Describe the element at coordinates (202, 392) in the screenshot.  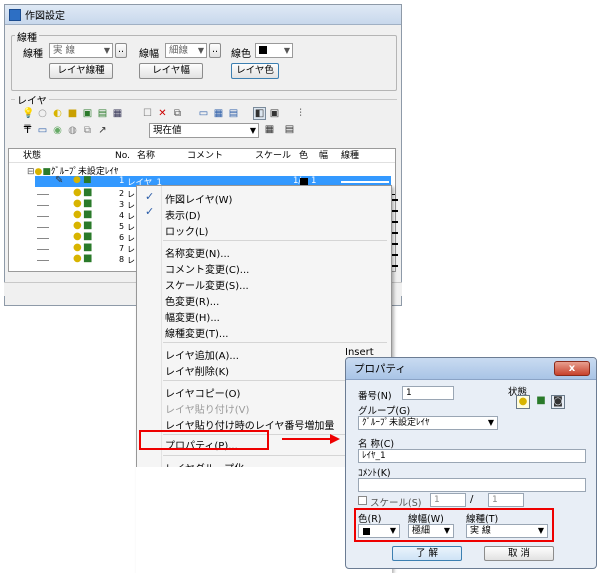
I see `menu-item-copy-layer: レイヤコピー(O)` at that location.